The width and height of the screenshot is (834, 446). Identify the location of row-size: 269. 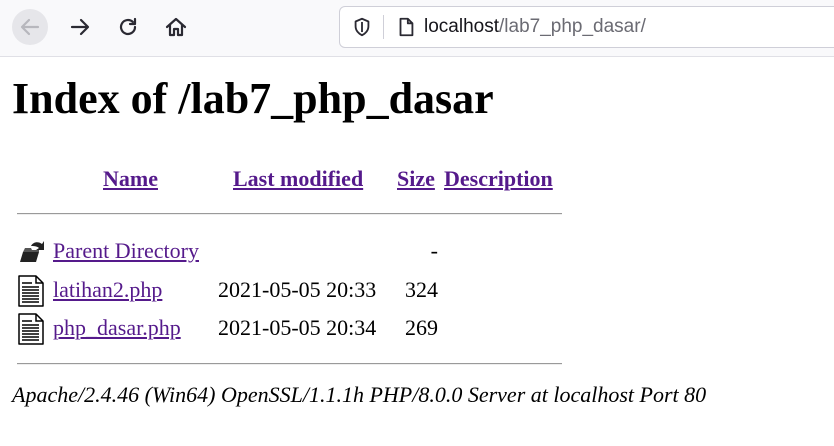
(421, 327).